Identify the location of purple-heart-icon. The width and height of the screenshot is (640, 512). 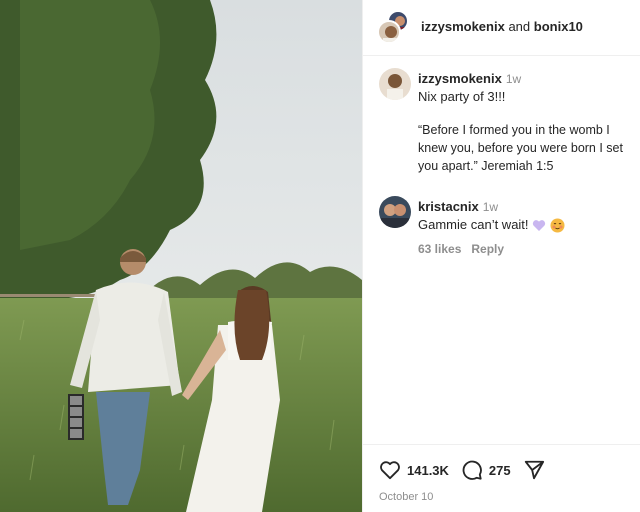
(539, 226).